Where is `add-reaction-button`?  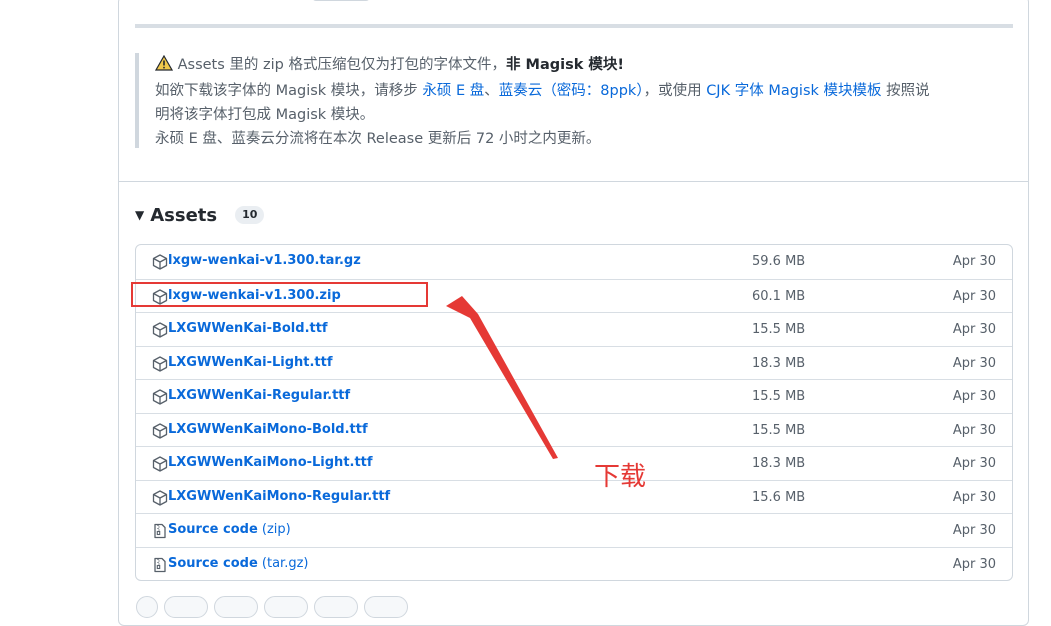
add-reaction-button is located at coordinates (147, 607).